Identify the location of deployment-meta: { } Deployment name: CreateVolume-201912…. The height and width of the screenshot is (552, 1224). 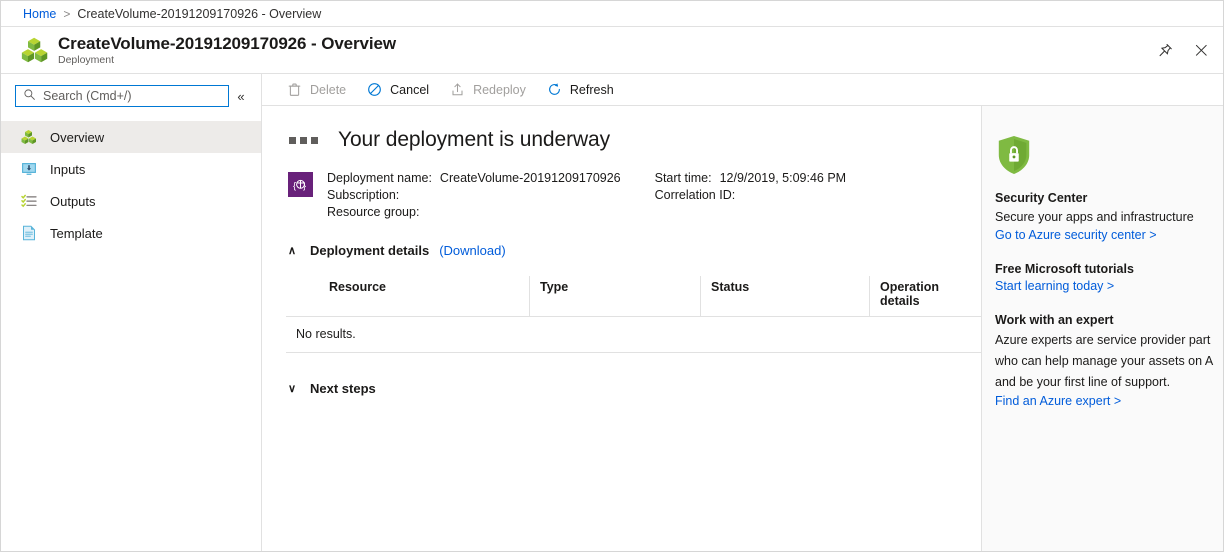
(633, 195).